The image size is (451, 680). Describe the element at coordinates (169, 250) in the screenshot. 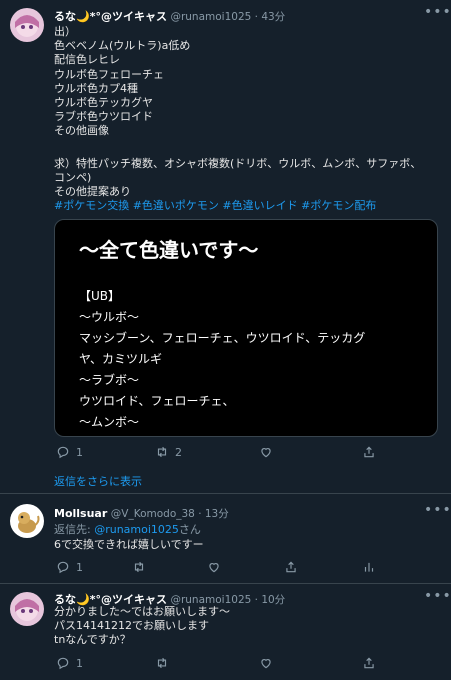

I see `media-title: 〜全て色違いです〜` at that location.